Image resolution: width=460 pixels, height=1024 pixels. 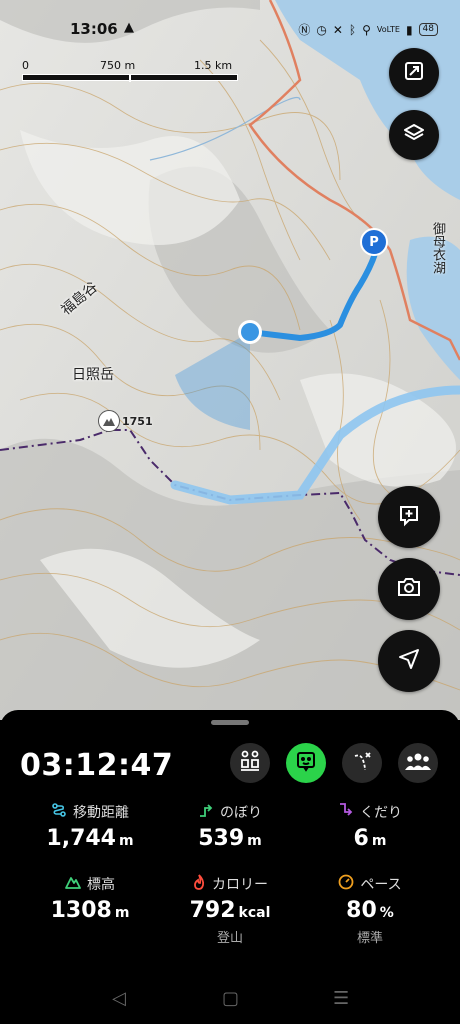 What do you see at coordinates (352, 29) in the screenshot?
I see `bluetooth-icon: ᛒ` at bounding box center [352, 29].